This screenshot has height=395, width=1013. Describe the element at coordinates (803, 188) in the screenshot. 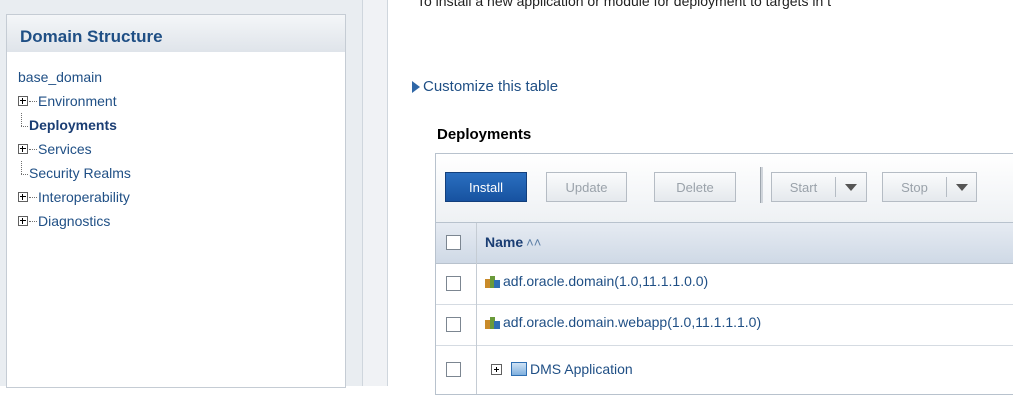

I see `start-label: Start` at that location.